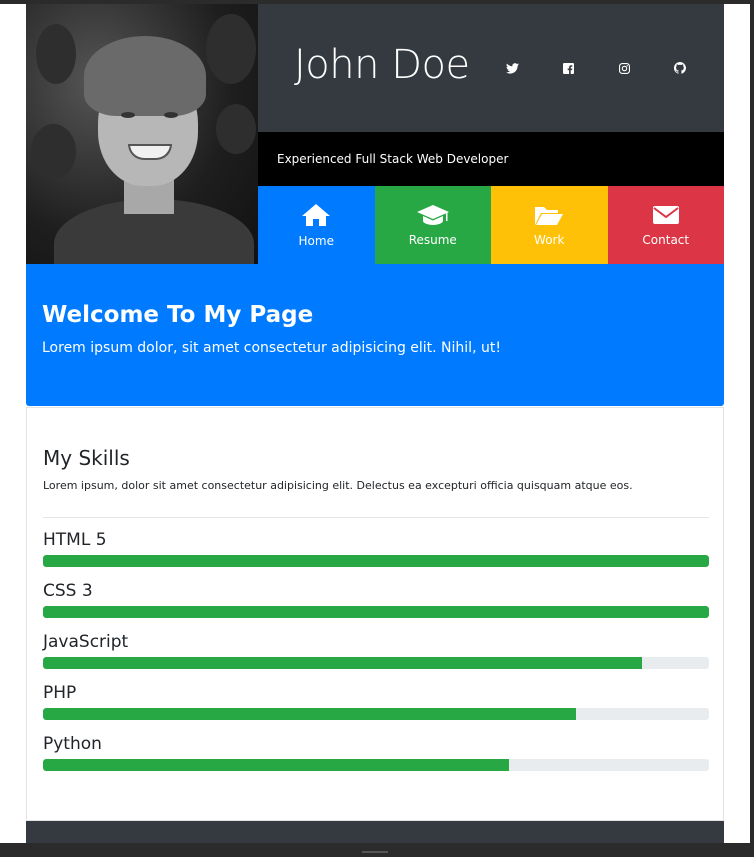 The image size is (754, 857). I want to click on skill-item: PHP, so click(376, 701).